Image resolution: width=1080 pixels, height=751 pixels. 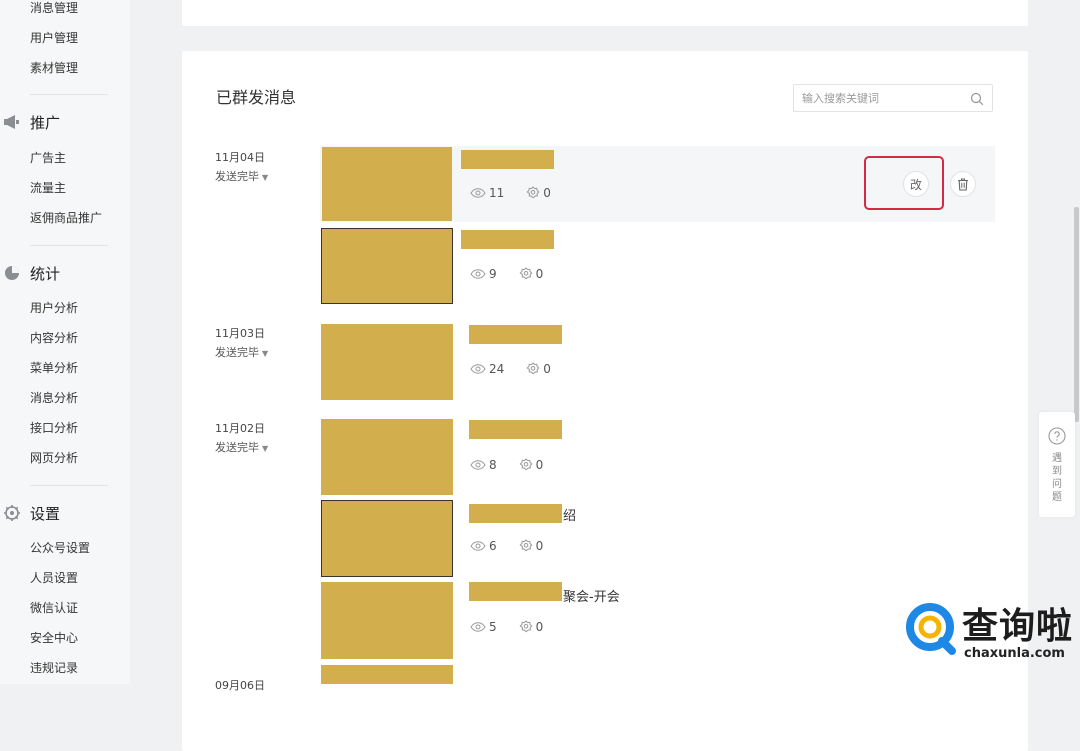 What do you see at coordinates (904, 183) in the screenshot?
I see `annotation-highlight-box` at bounding box center [904, 183].